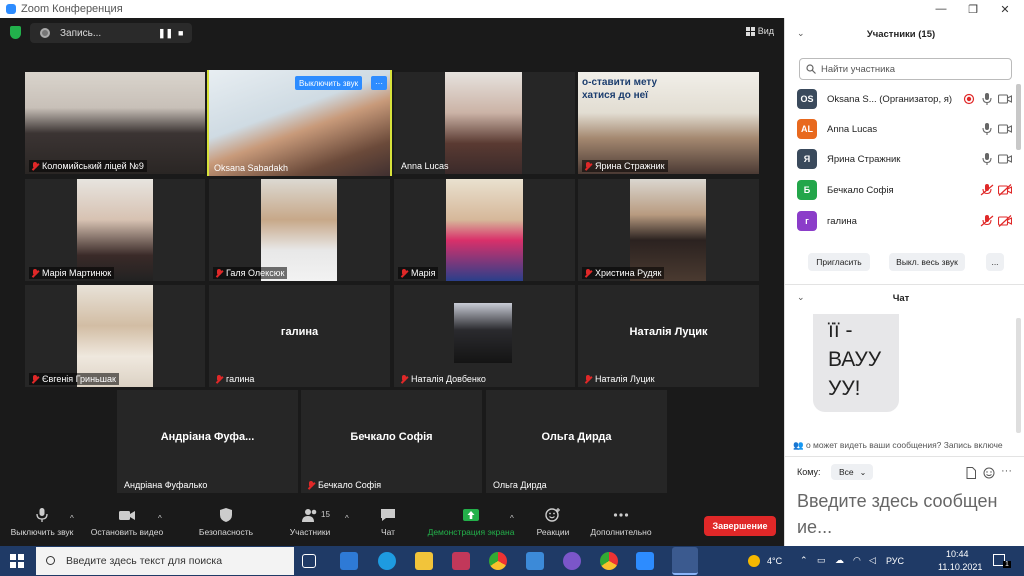 Image resolution: width=1024 pixels, height=576 pixels. I want to click on video-tile-andriana-fufalko: Андріана Фуфа... Андріана Фуфалько, so click(207, 441).